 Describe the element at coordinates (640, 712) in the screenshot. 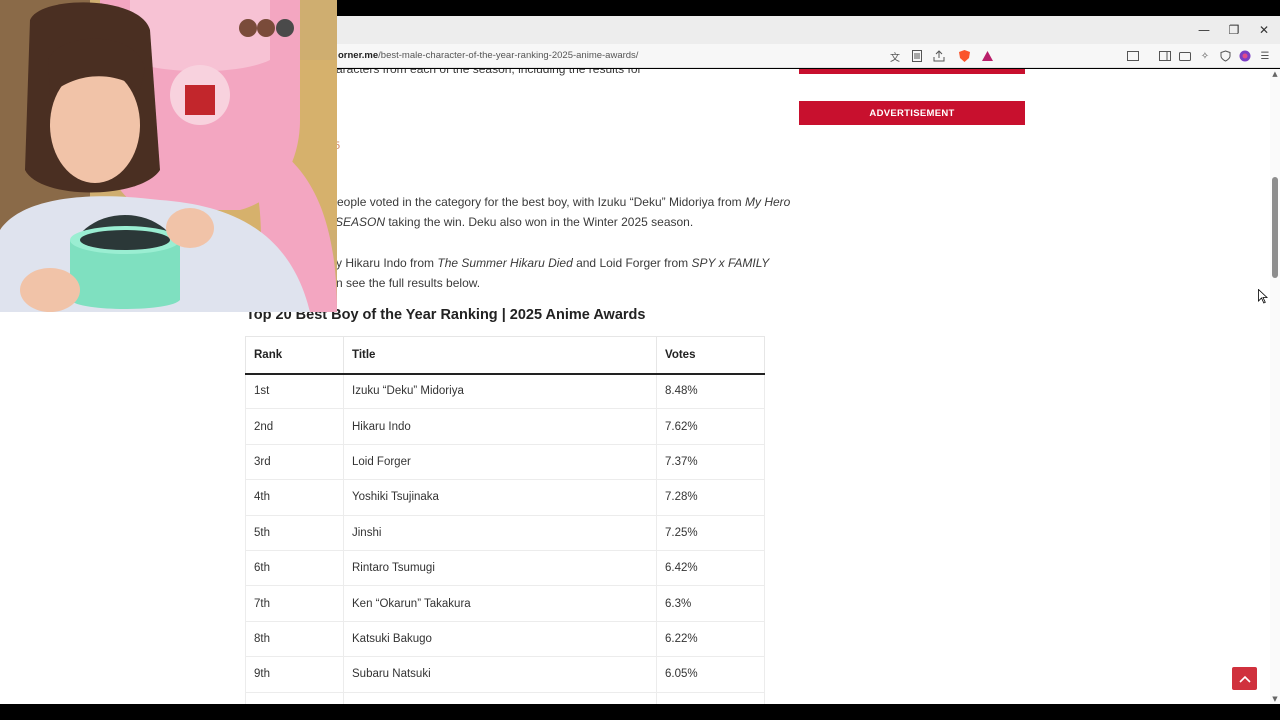

I see `letterbox-bottom` at that location.